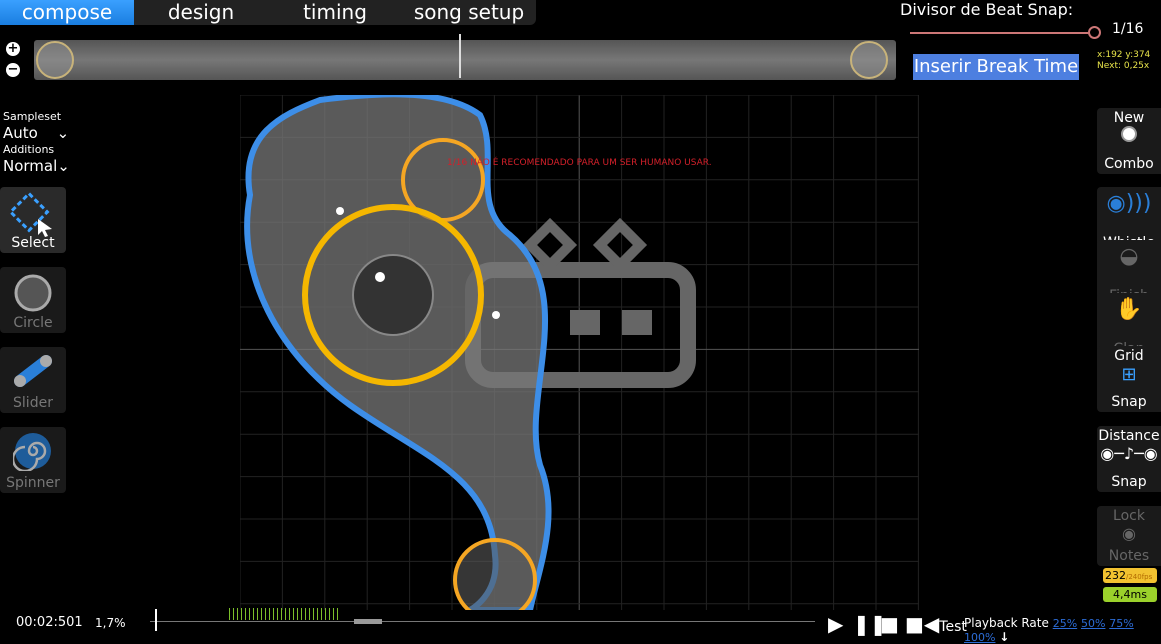  Describe the element at coordinates (1130, 594) in the screenshot. I see `frame-time: 4,4ms` at that location.